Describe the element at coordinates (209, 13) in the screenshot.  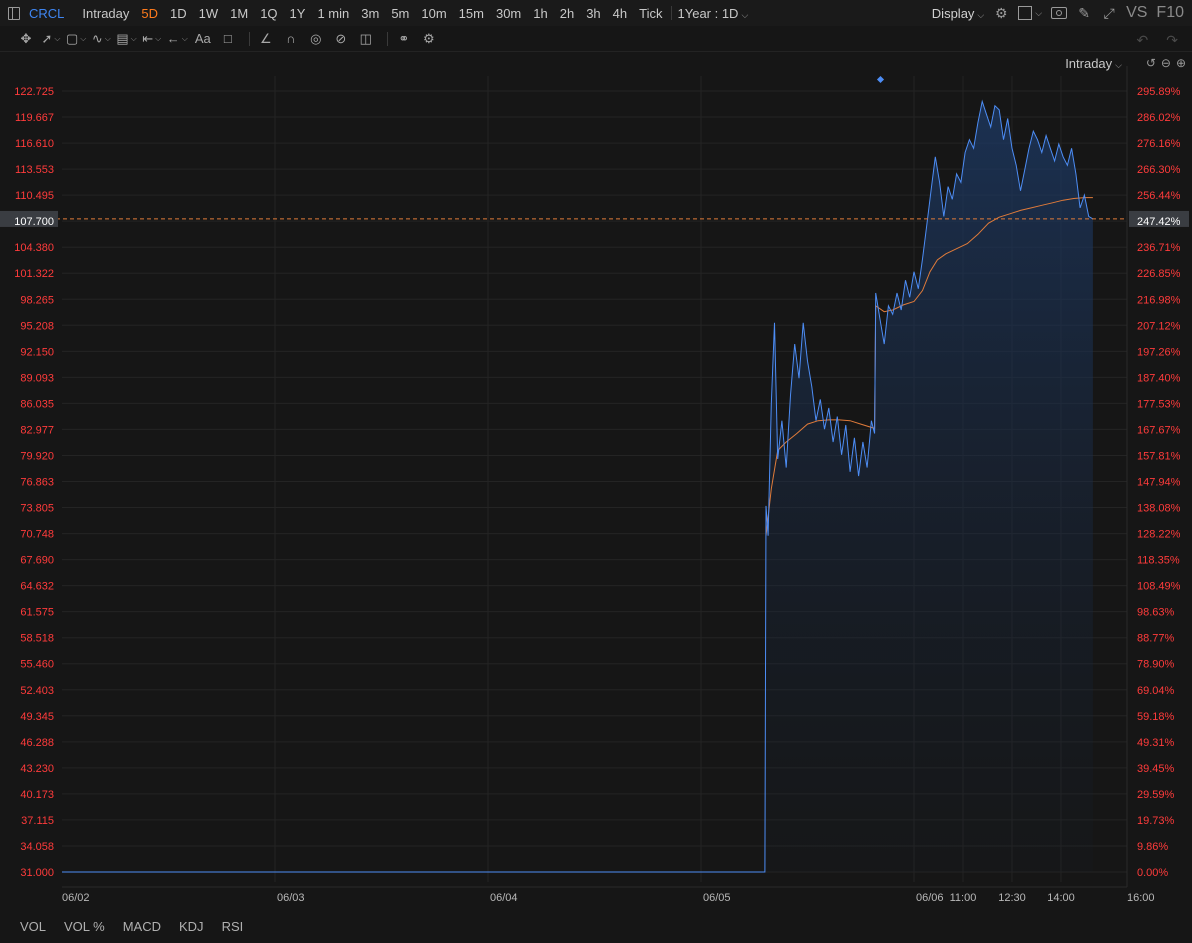
I see `tf-1w: 1W` at that location.